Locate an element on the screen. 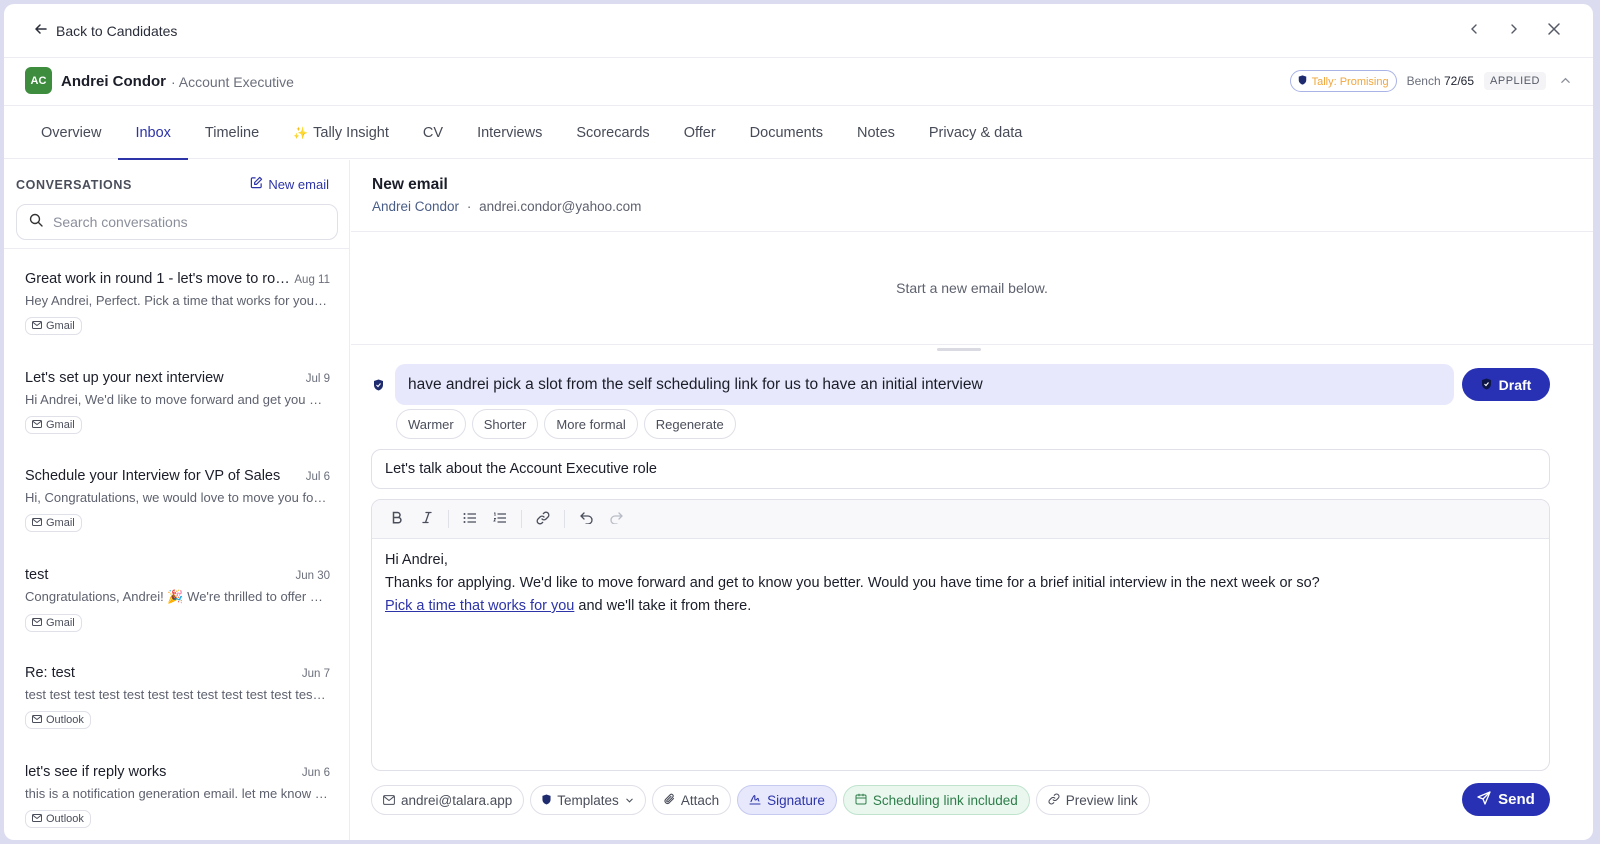 The height and width of the screenshot is (844, 1600). tab-scorecards: Scorecards is located at coordinates (612, 132).